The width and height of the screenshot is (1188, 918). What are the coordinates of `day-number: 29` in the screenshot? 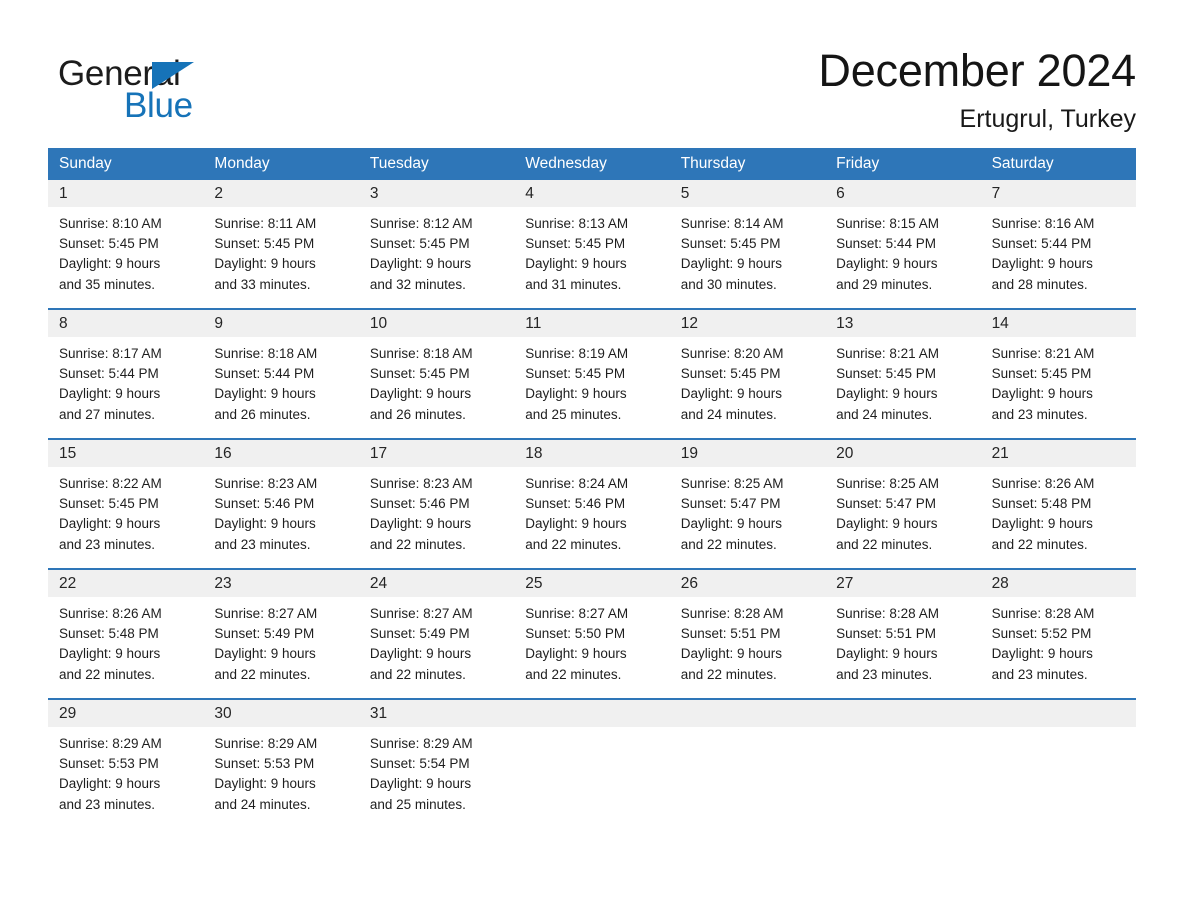 It's located at (125, 713).